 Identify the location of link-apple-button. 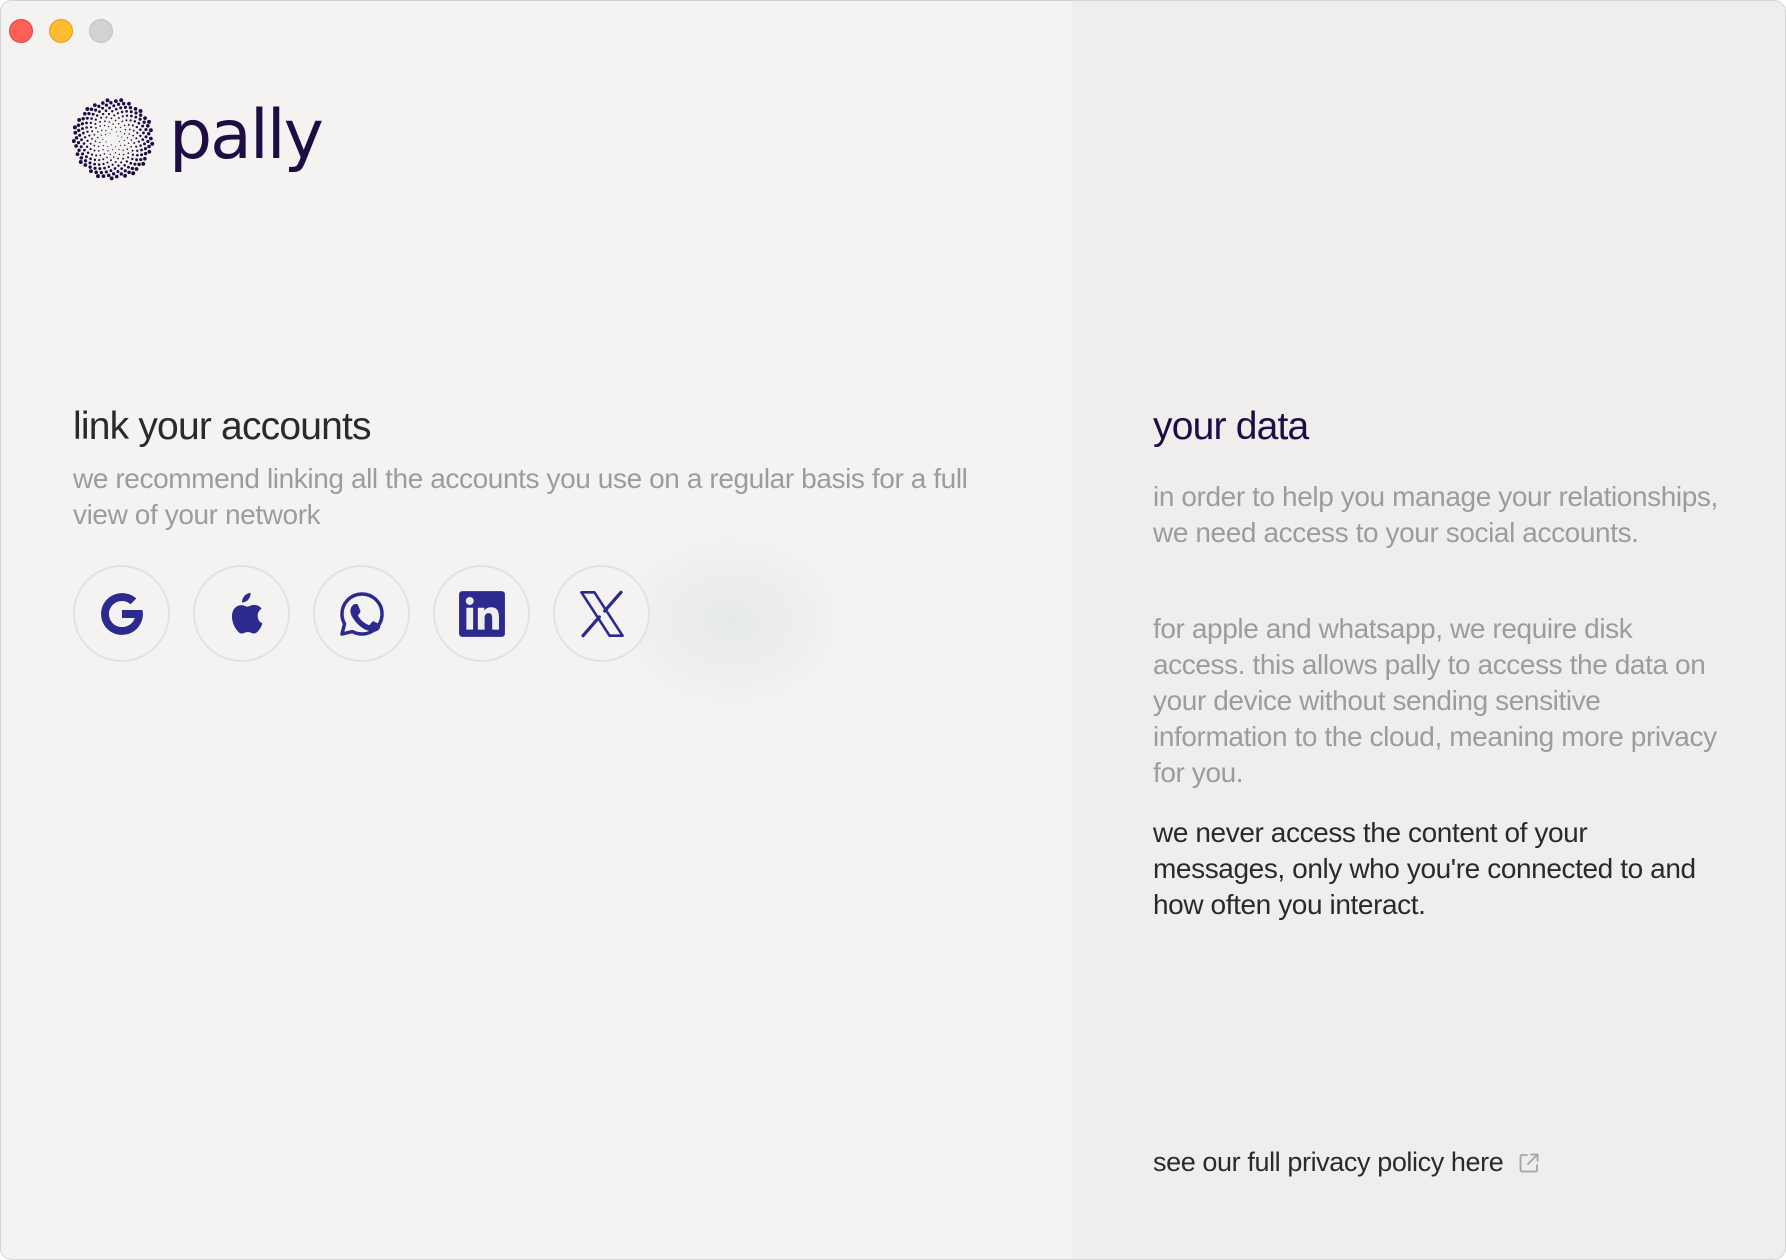
(241, 613).